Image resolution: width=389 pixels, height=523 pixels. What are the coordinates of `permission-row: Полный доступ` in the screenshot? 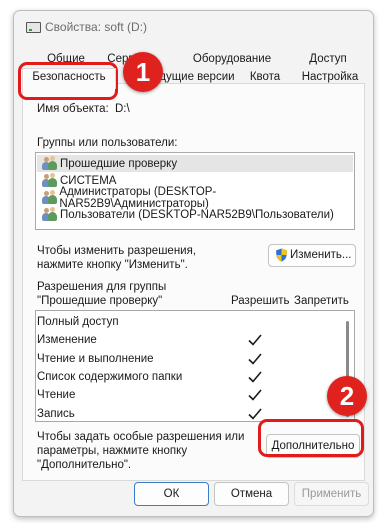 It's located at (78, 322).